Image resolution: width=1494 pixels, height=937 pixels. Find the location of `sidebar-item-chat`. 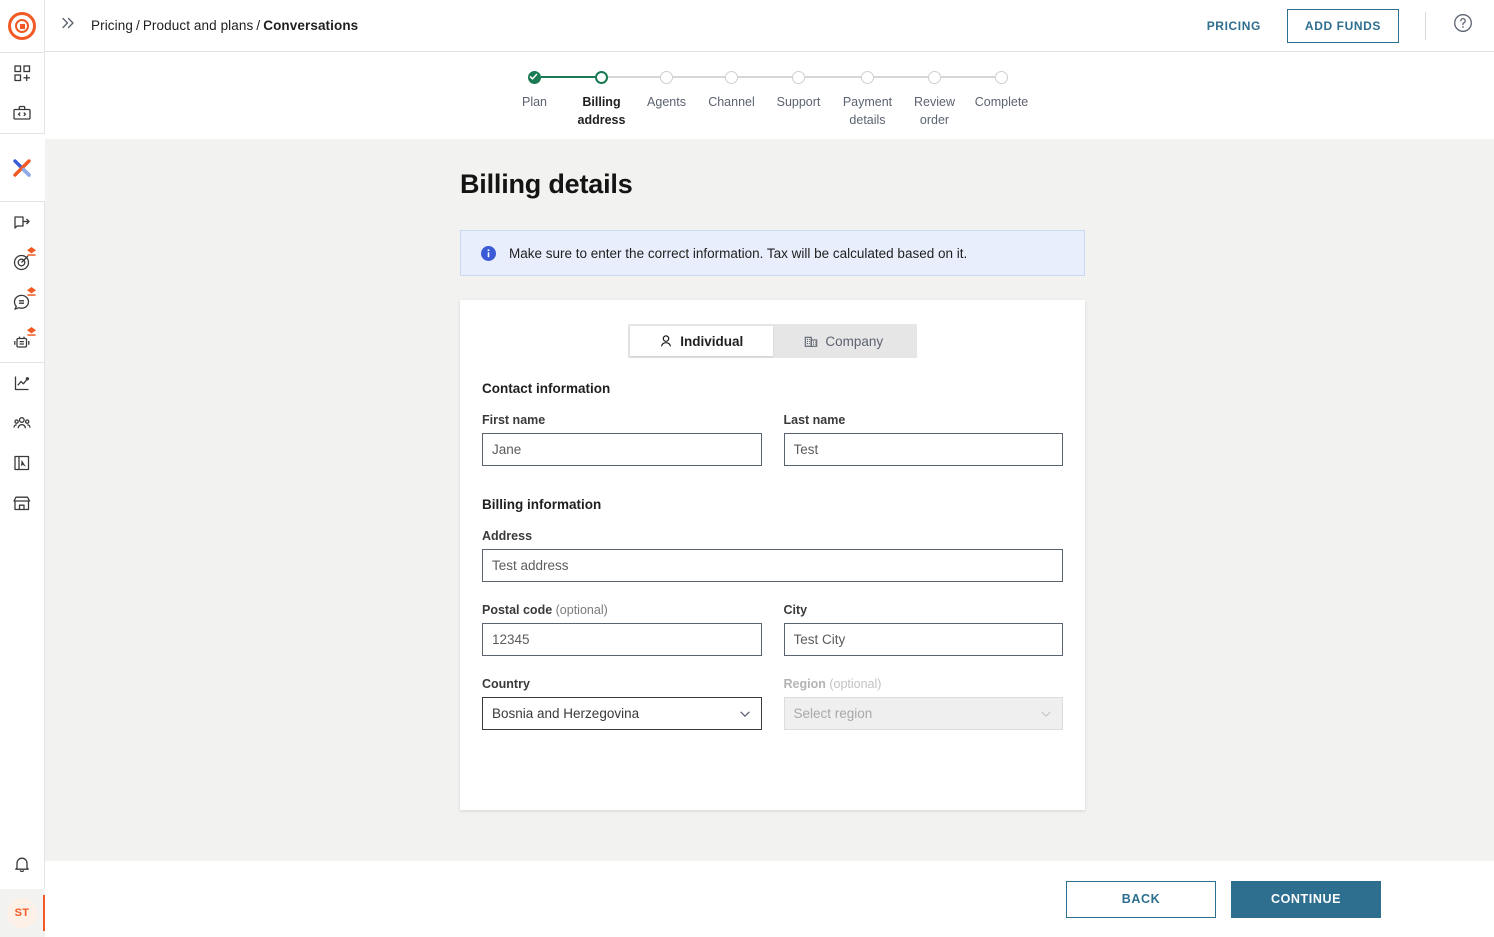

sidebar-item-chat is located at coordinates (22, 302).